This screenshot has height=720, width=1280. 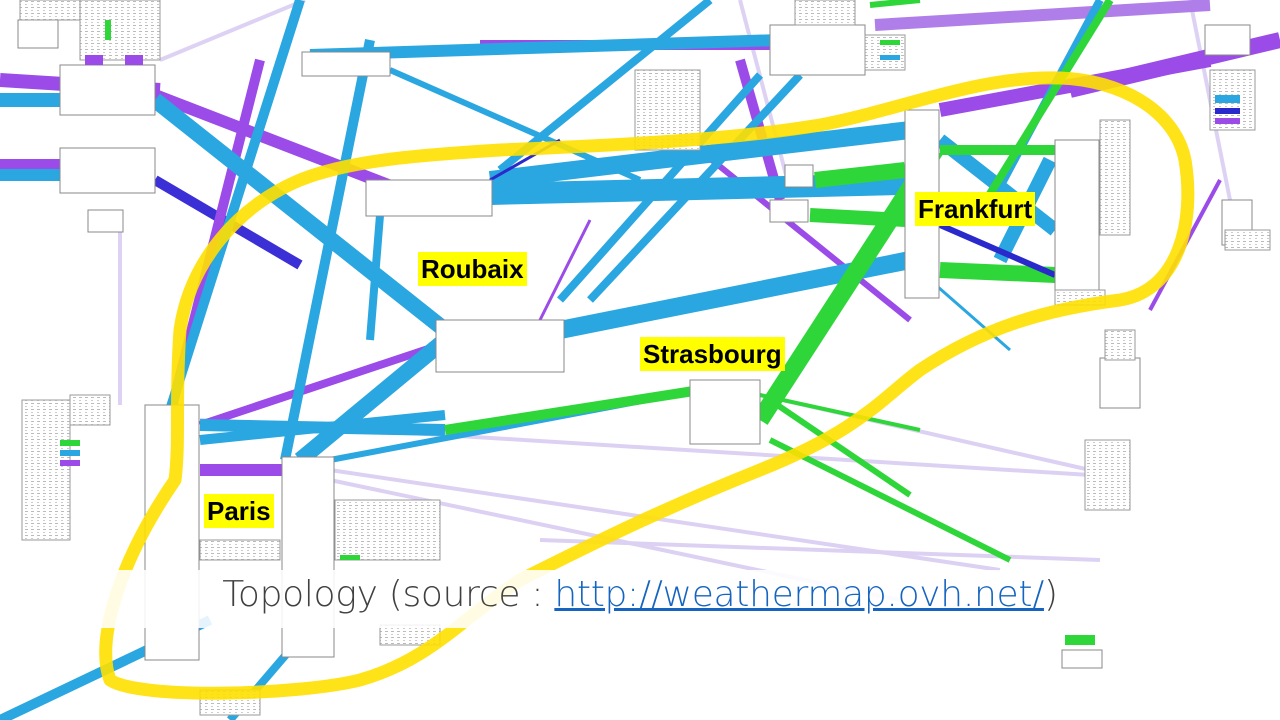 What do you see at coordinates (712, 354) in the screenshot?
I see `city-label-strasbourg: Strasbourg` at bounding box center [712, 354].